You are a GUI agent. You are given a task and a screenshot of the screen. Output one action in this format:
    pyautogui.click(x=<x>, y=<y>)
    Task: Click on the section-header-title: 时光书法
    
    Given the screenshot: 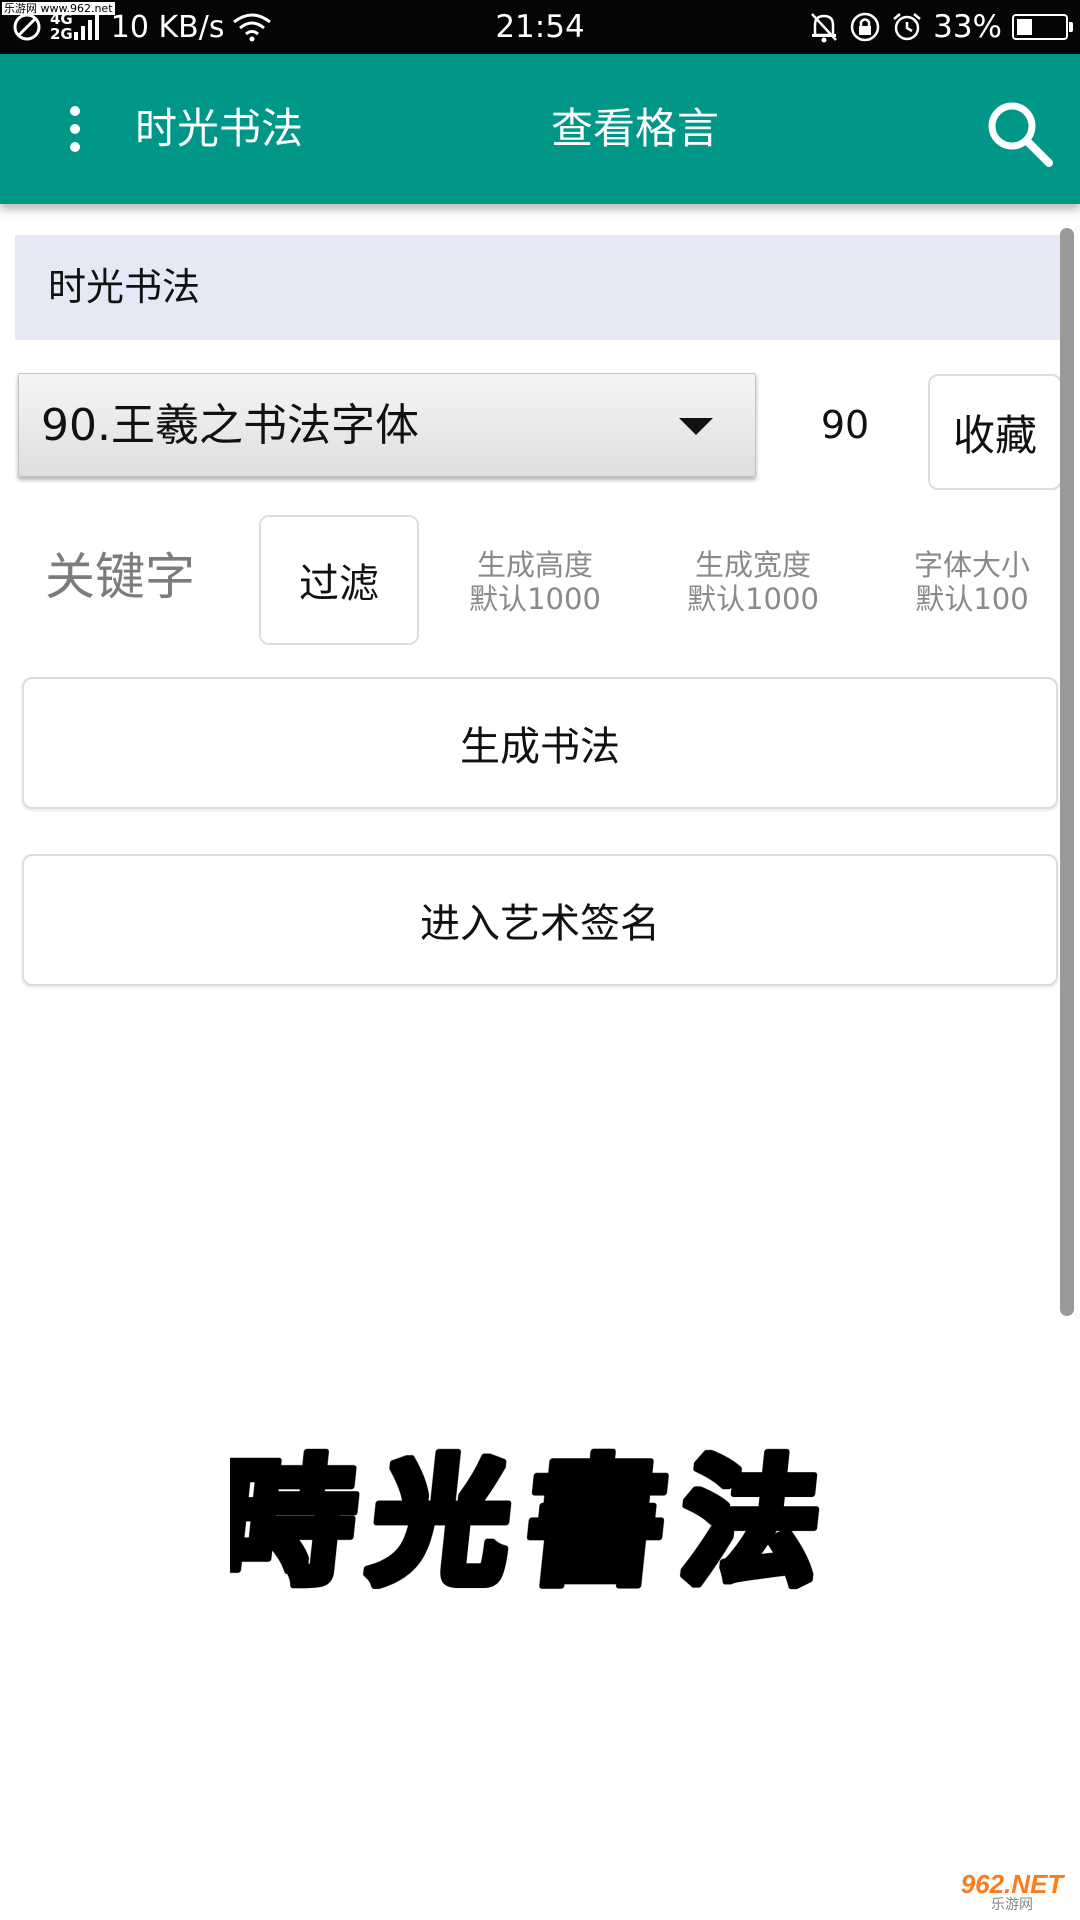 What is the action you would take?
    pyautogui.click(x=124, y=287)
    